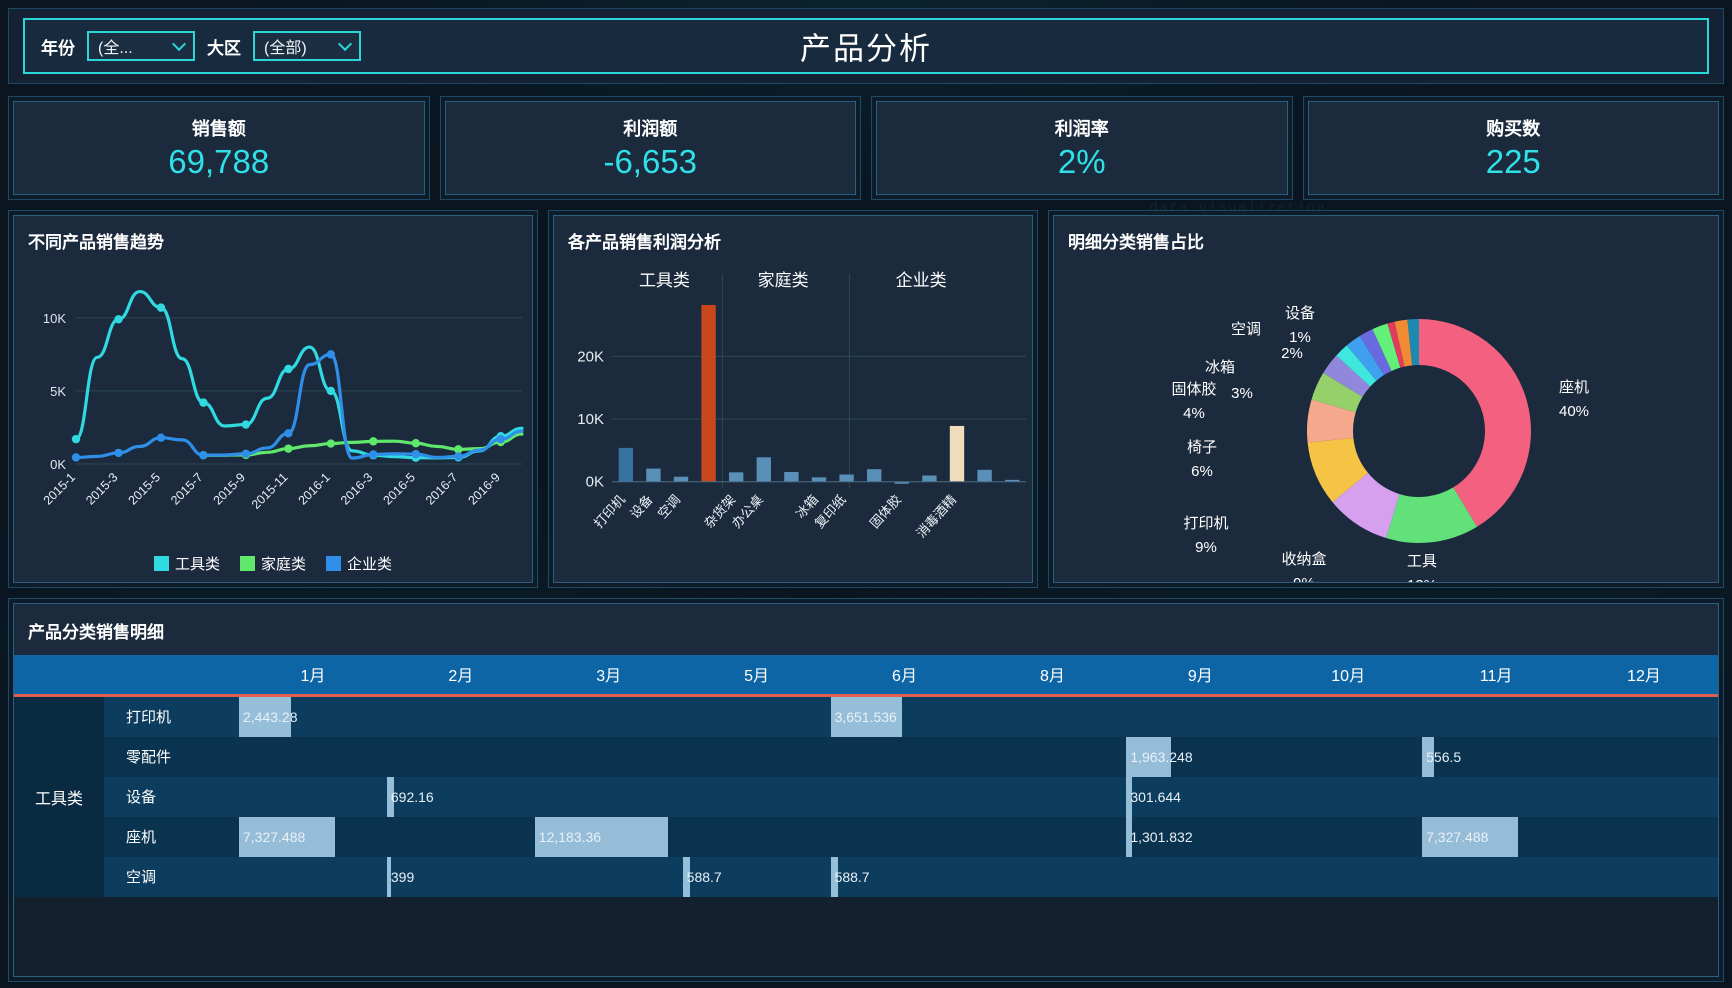  I want to click on kpi-title: 利润额, so click(650, 129).